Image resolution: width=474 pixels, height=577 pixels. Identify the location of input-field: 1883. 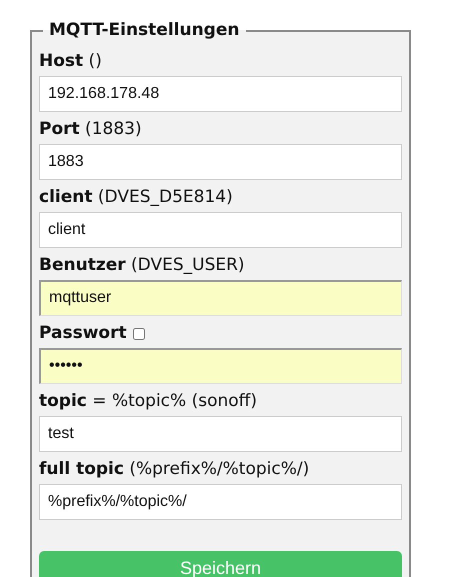
(220, 162).